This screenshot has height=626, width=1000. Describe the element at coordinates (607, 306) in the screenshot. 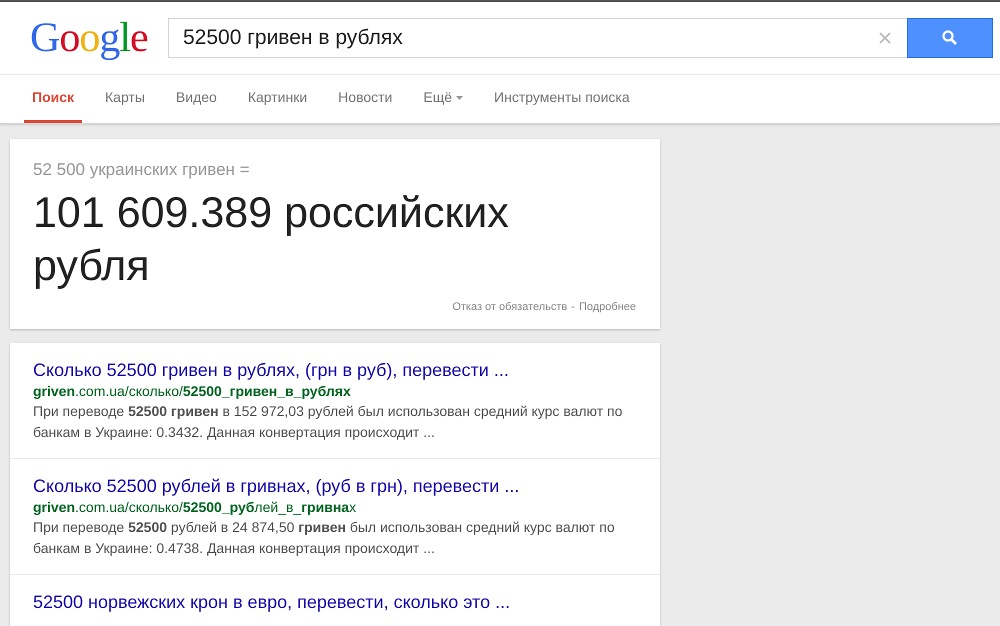

I see `more-info-link: Подробнее` at that location.